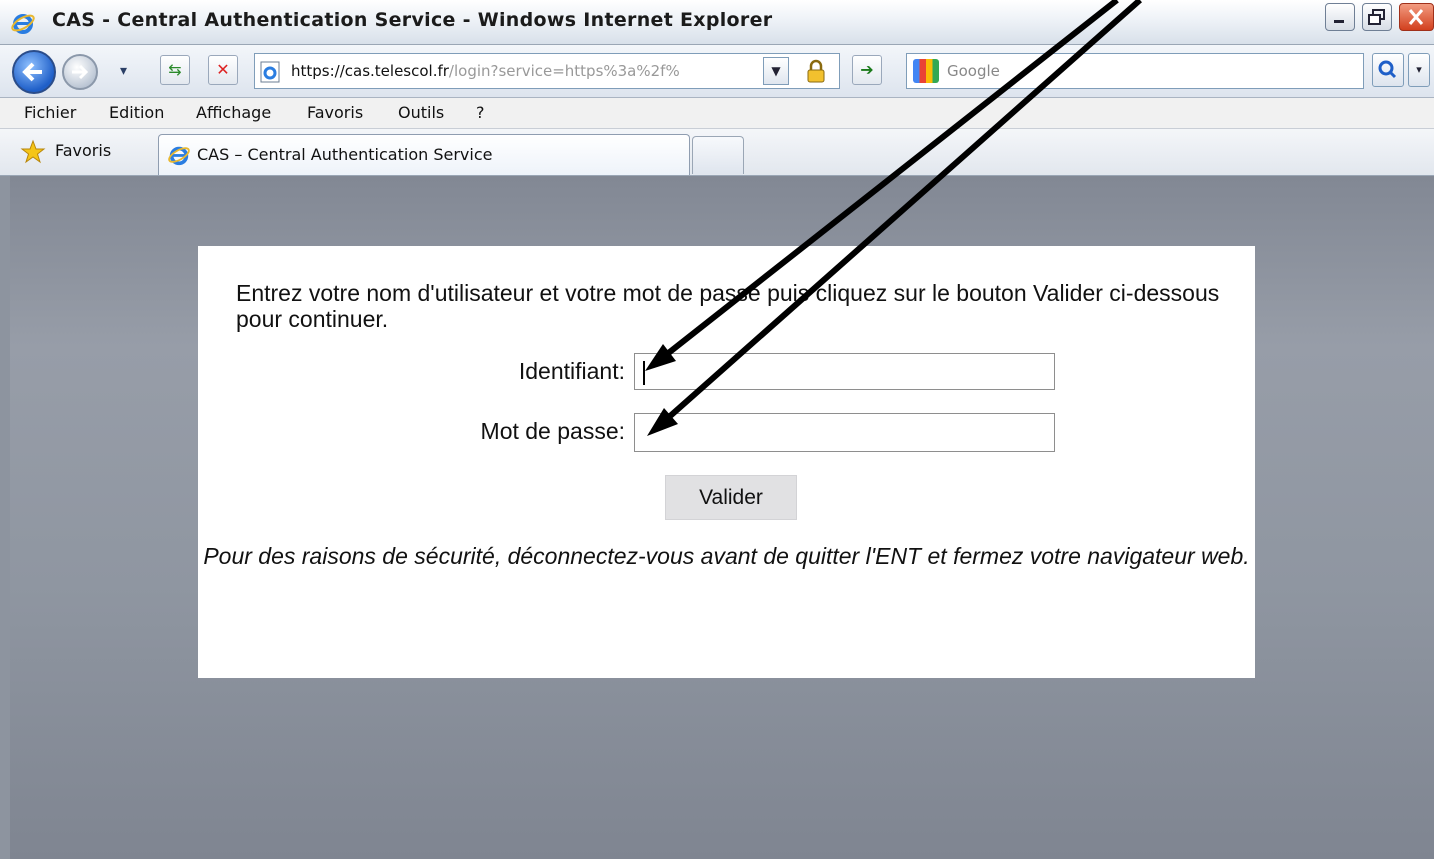 The height and width of the screenshot is (859, 1434). Describe the element at coordinates (1340, 17) in the screenshot. I see `minimize-button` at that location.